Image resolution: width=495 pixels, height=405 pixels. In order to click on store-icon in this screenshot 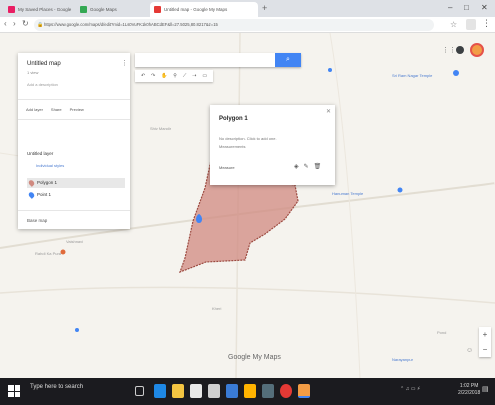, I will do `click(196, 391)`.